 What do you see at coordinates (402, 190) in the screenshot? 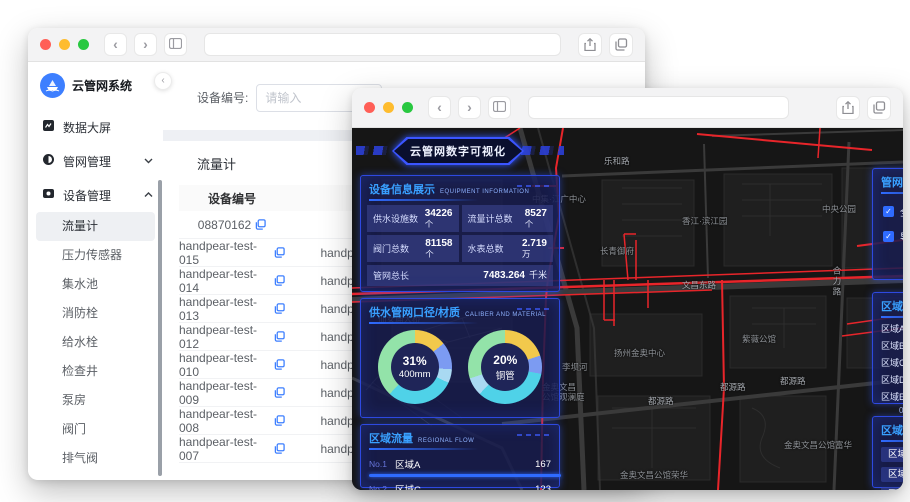
I see `panel-title: 设备信息展示` at bounding box center [402, 190].